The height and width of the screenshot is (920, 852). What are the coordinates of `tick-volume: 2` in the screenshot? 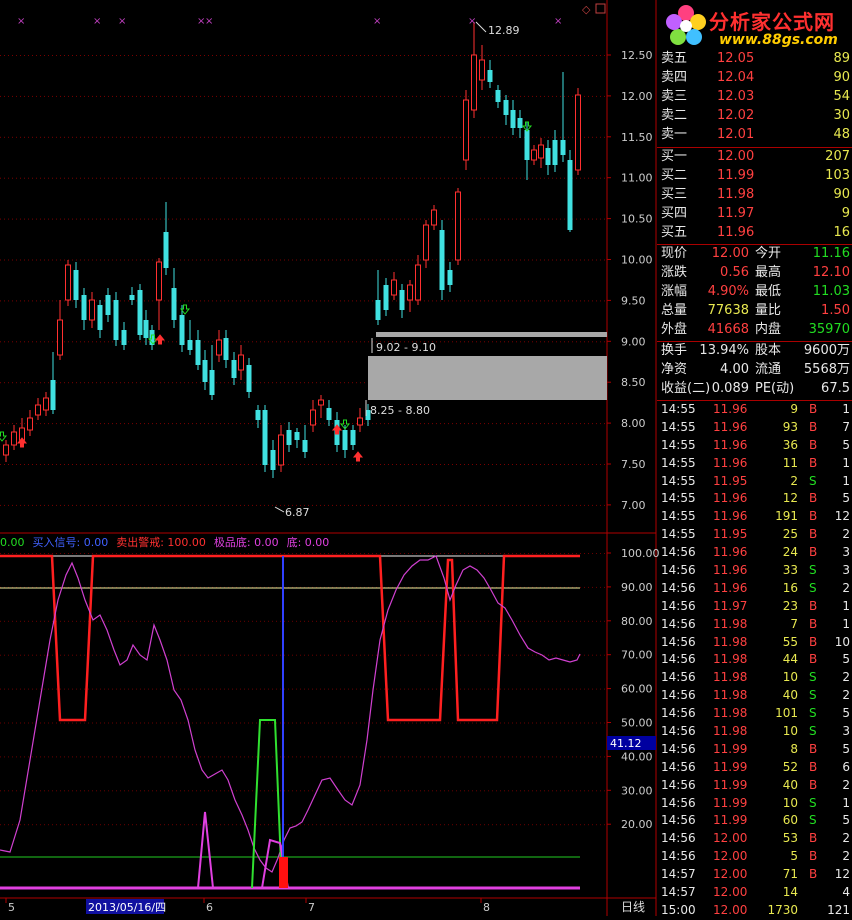 It's located at (794, 480).